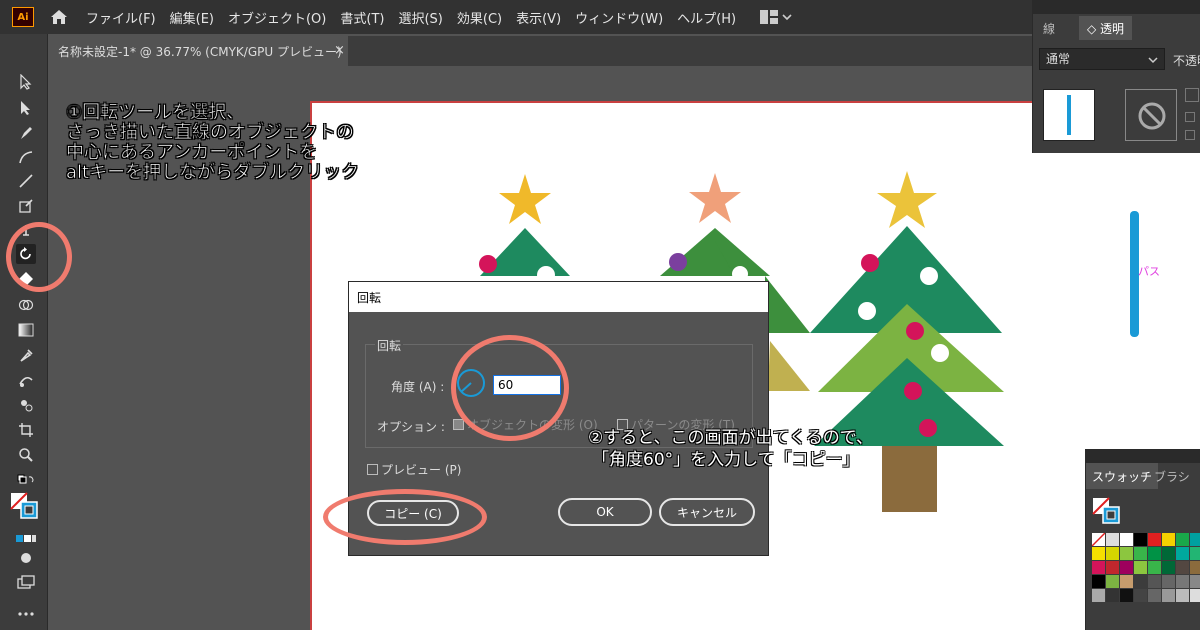 The image size is (1200, 630). Describe the element at coordinates (389, 345) in the screenshot. I see `rotate-group-label: 回転` at that location.